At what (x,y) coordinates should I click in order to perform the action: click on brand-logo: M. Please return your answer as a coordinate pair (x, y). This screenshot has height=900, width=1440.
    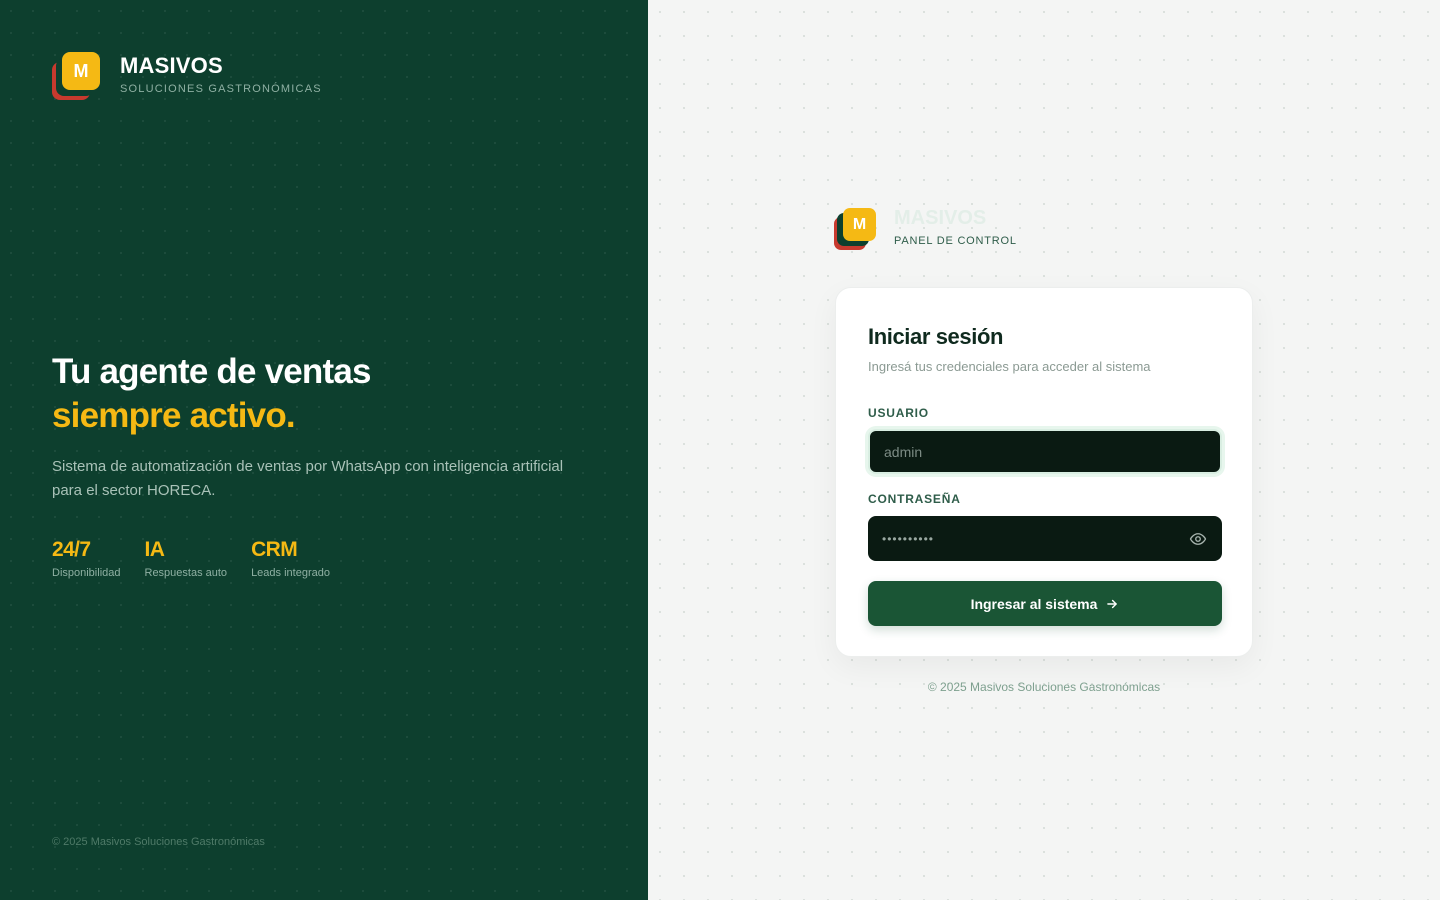
    Looking at the image, I should click on (76, 76).